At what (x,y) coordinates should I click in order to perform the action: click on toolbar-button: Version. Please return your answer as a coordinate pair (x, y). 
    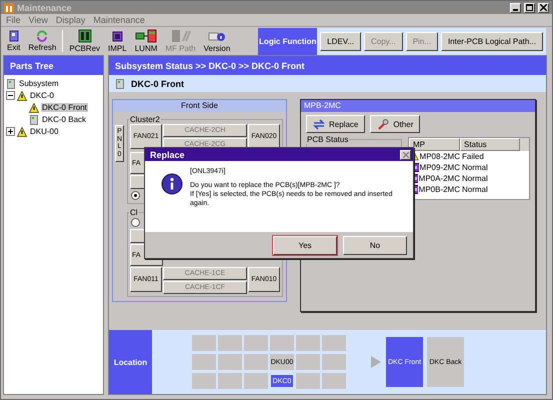
    Looking at the image, I should click on (217, 41).